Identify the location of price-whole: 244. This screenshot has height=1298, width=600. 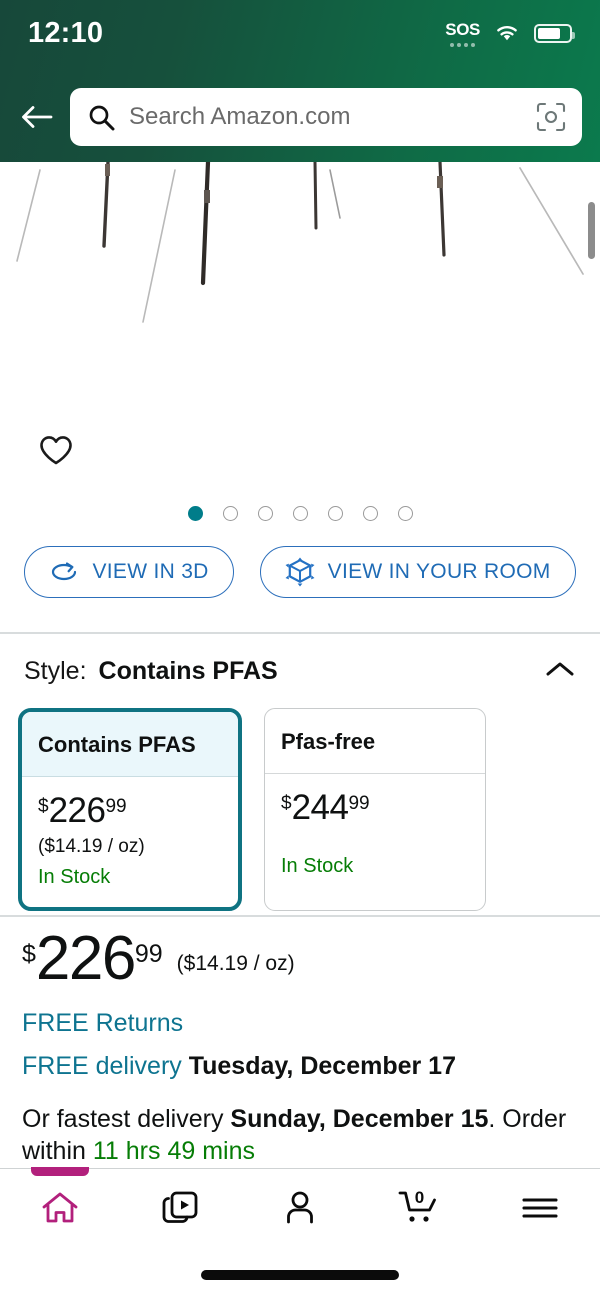
(320, 807).